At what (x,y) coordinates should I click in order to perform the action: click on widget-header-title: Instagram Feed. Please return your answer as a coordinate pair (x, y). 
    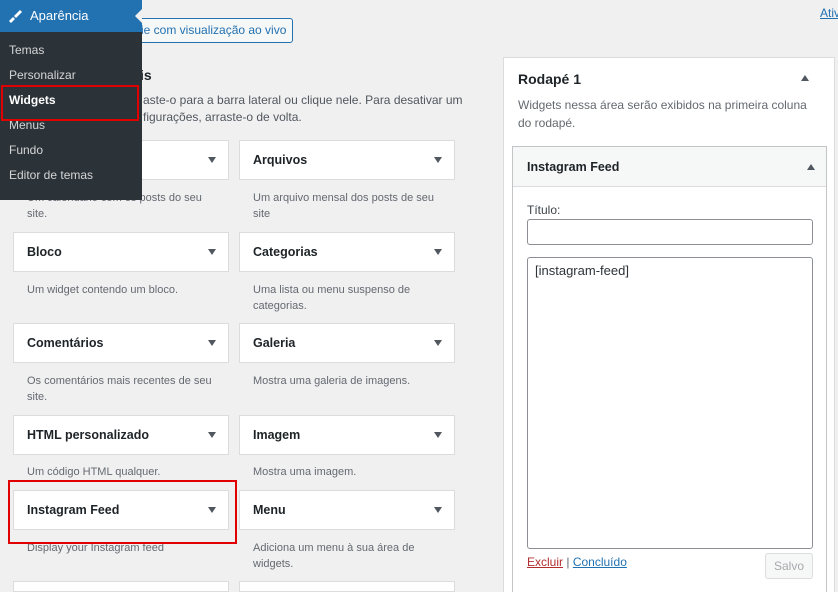
    Looking at the image, I should click on (573, 167).